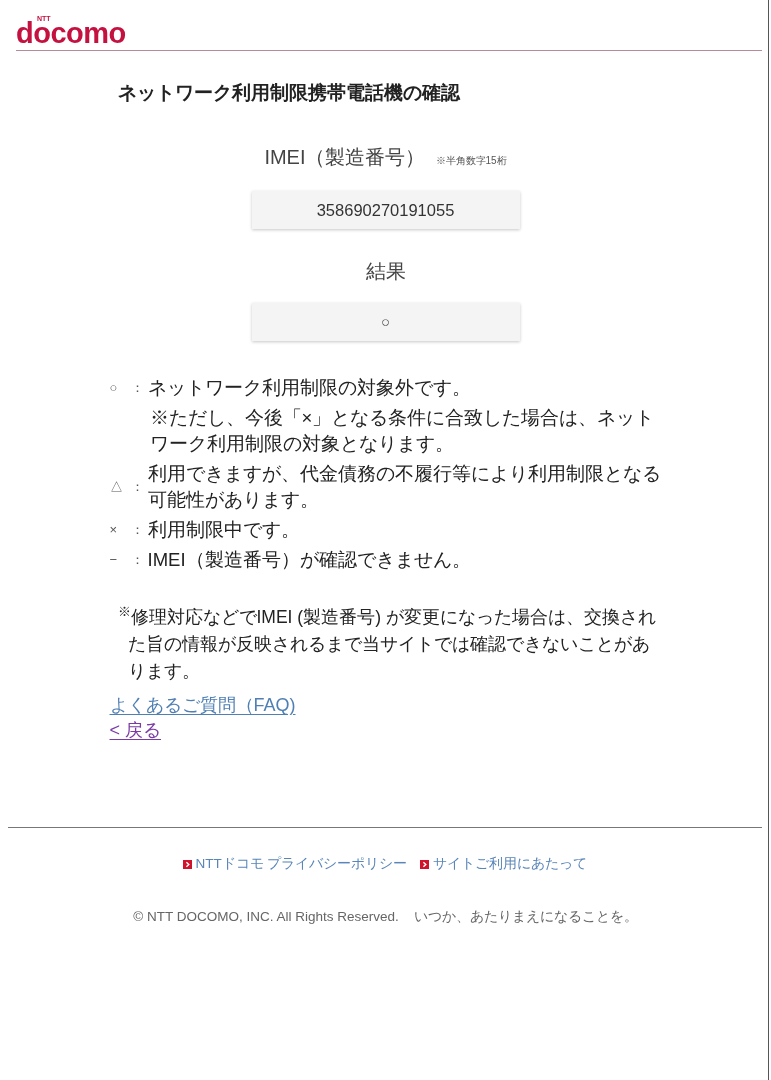 Image resolution: width=771 pixels, height=1080 pixels. I want to click on page-title: ネットワーク利用制限携帯電話機の確認, so click(289, 93).